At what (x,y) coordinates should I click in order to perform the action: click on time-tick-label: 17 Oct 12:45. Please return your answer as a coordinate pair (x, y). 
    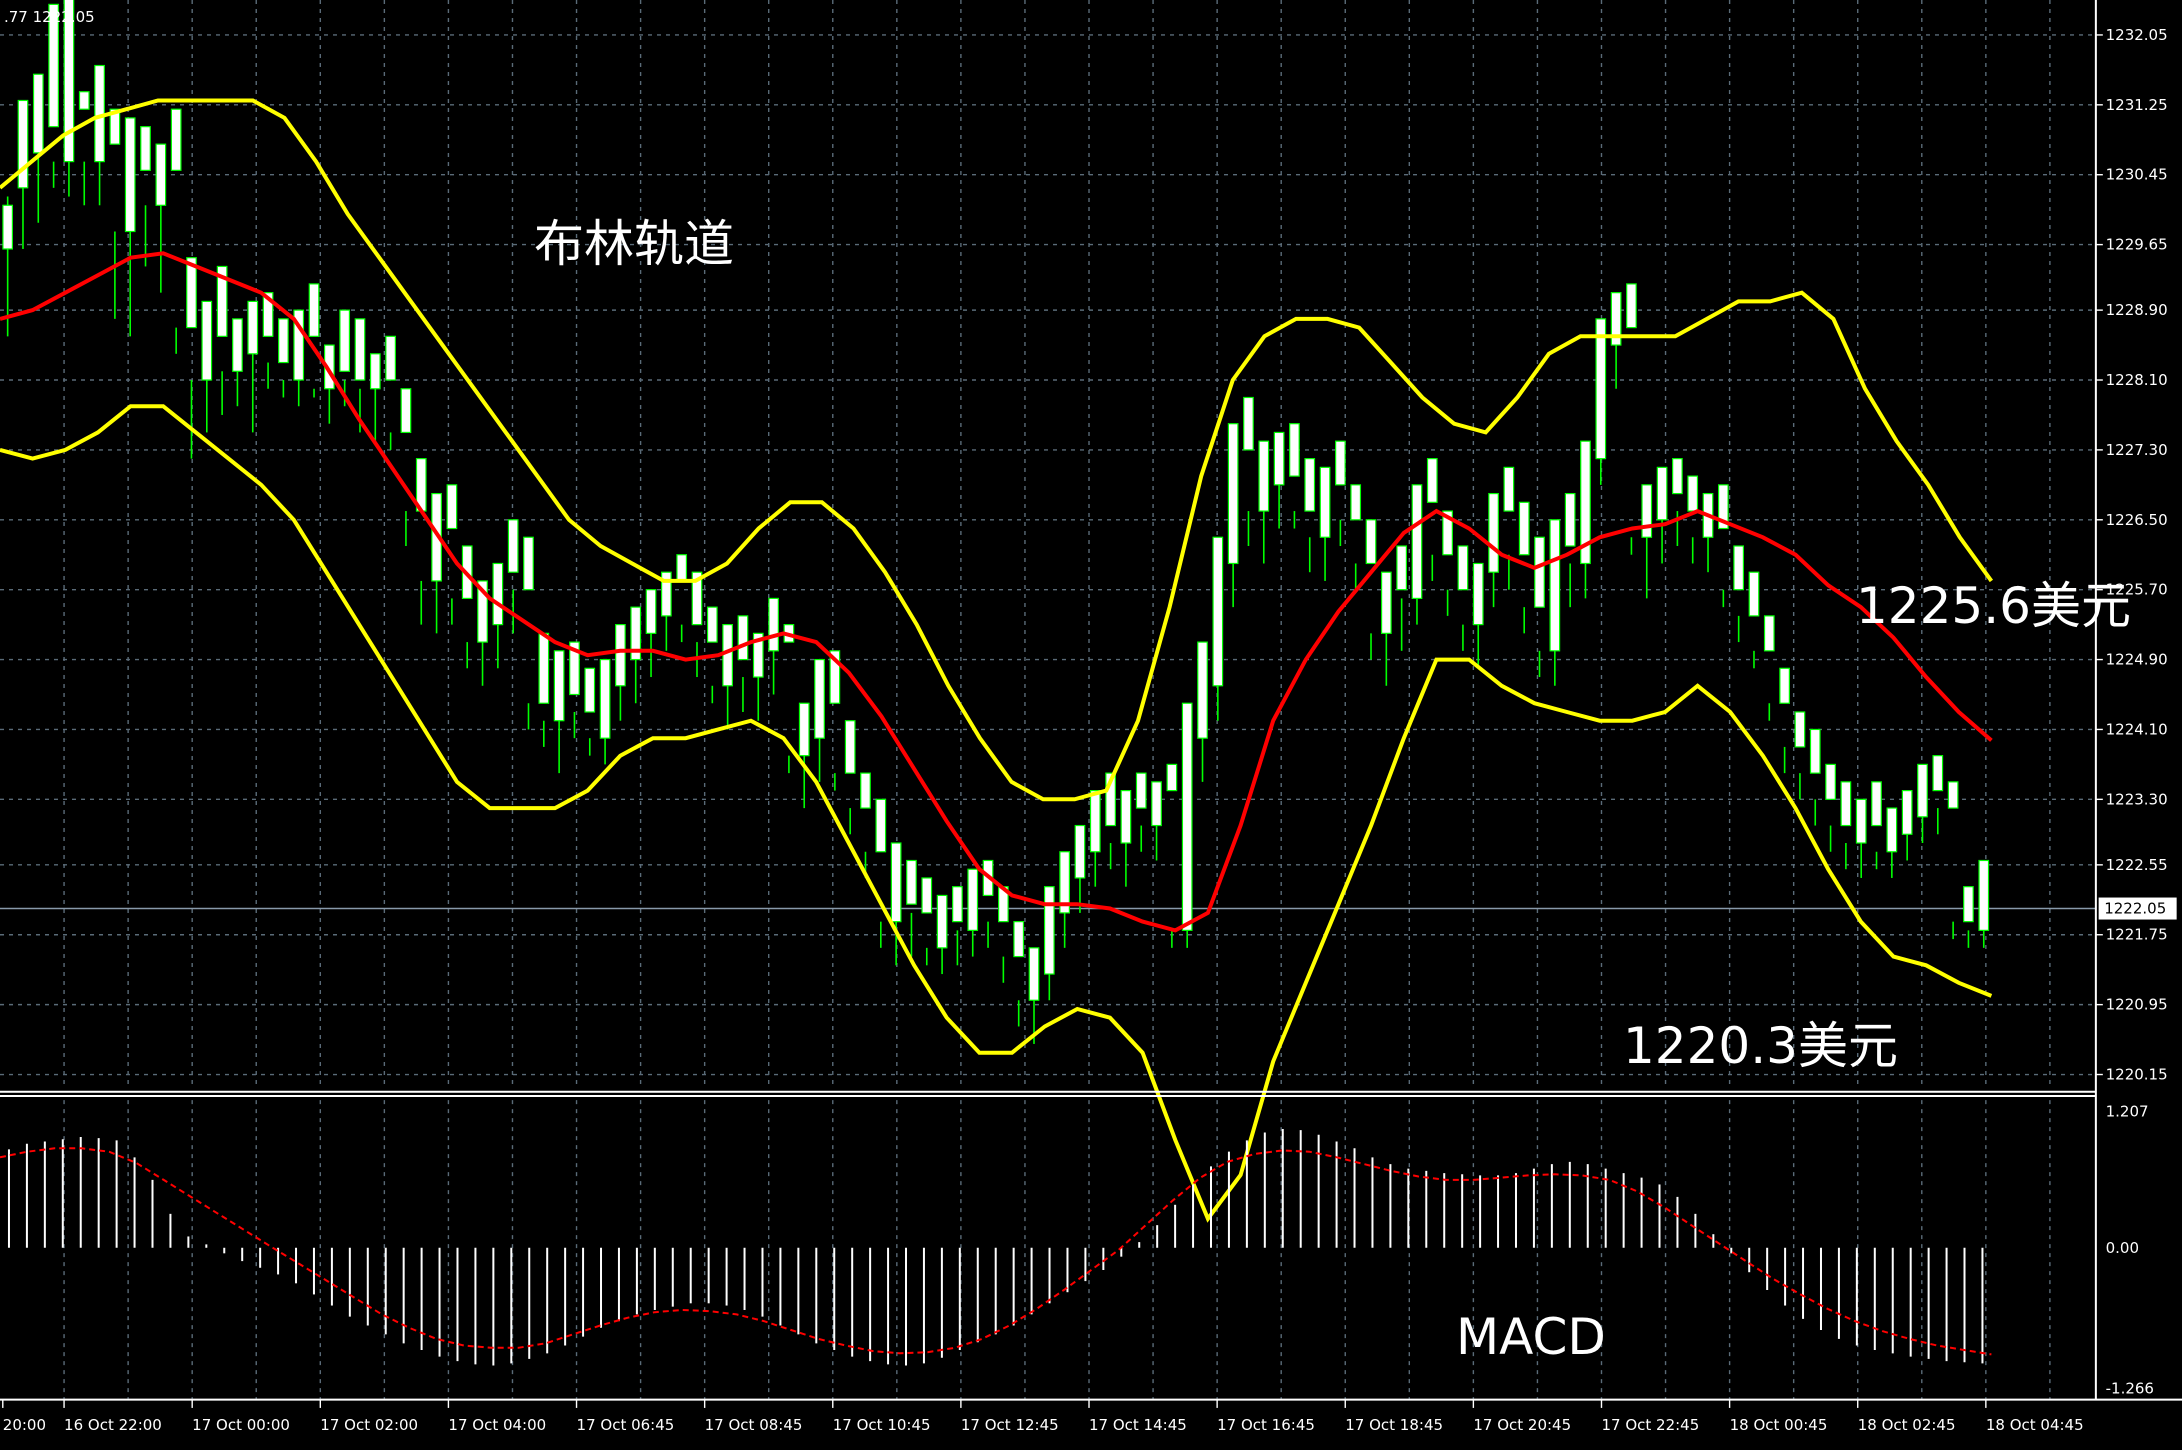
    Looking at the image, I should click on (1010, 1425).